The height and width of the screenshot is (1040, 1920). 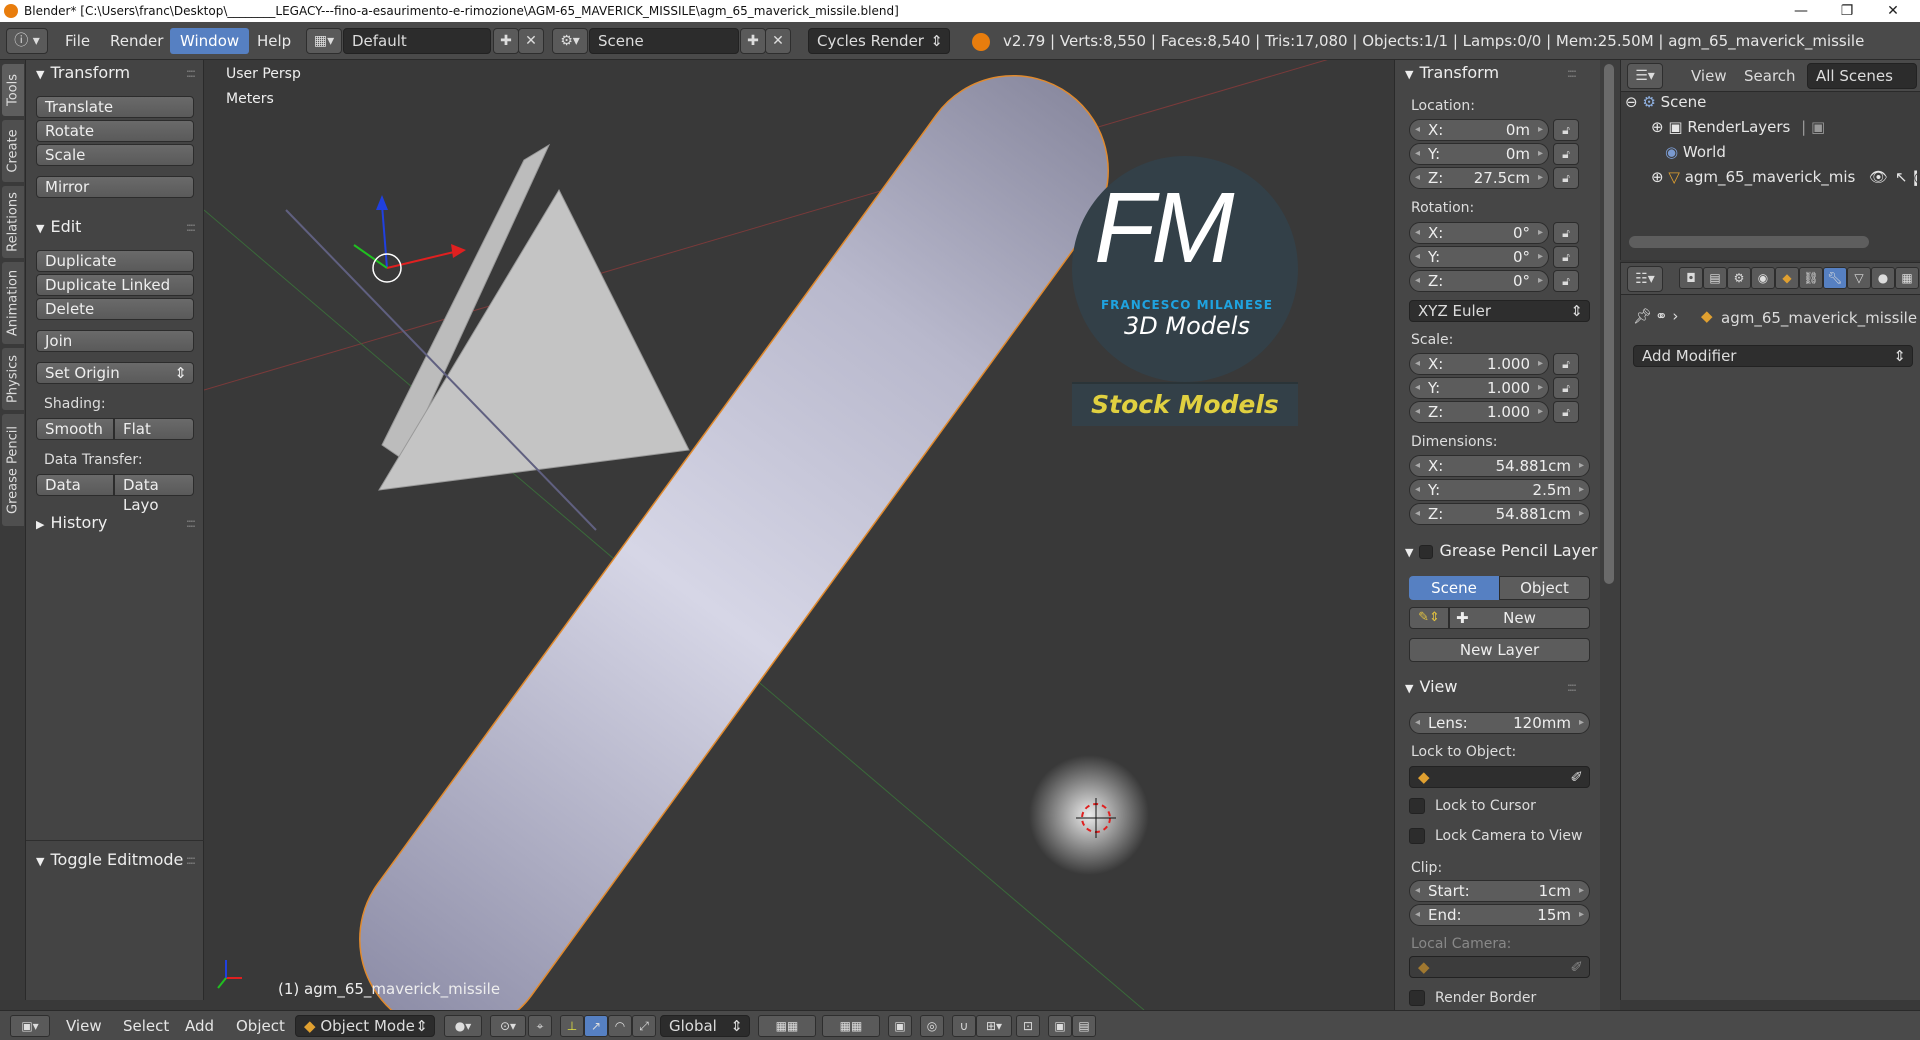 I want to click on render-tab-icon: ◘, so click(x=1691, y=278).